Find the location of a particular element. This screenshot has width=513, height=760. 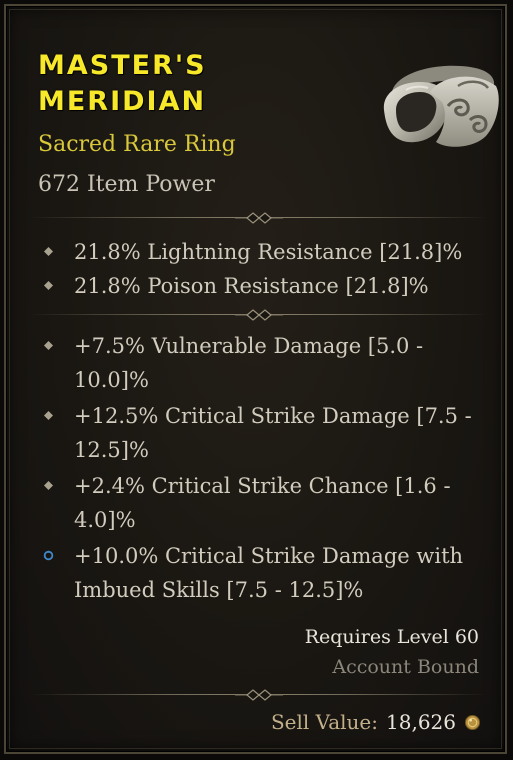

divider-top is located at coordinates (259, 218).